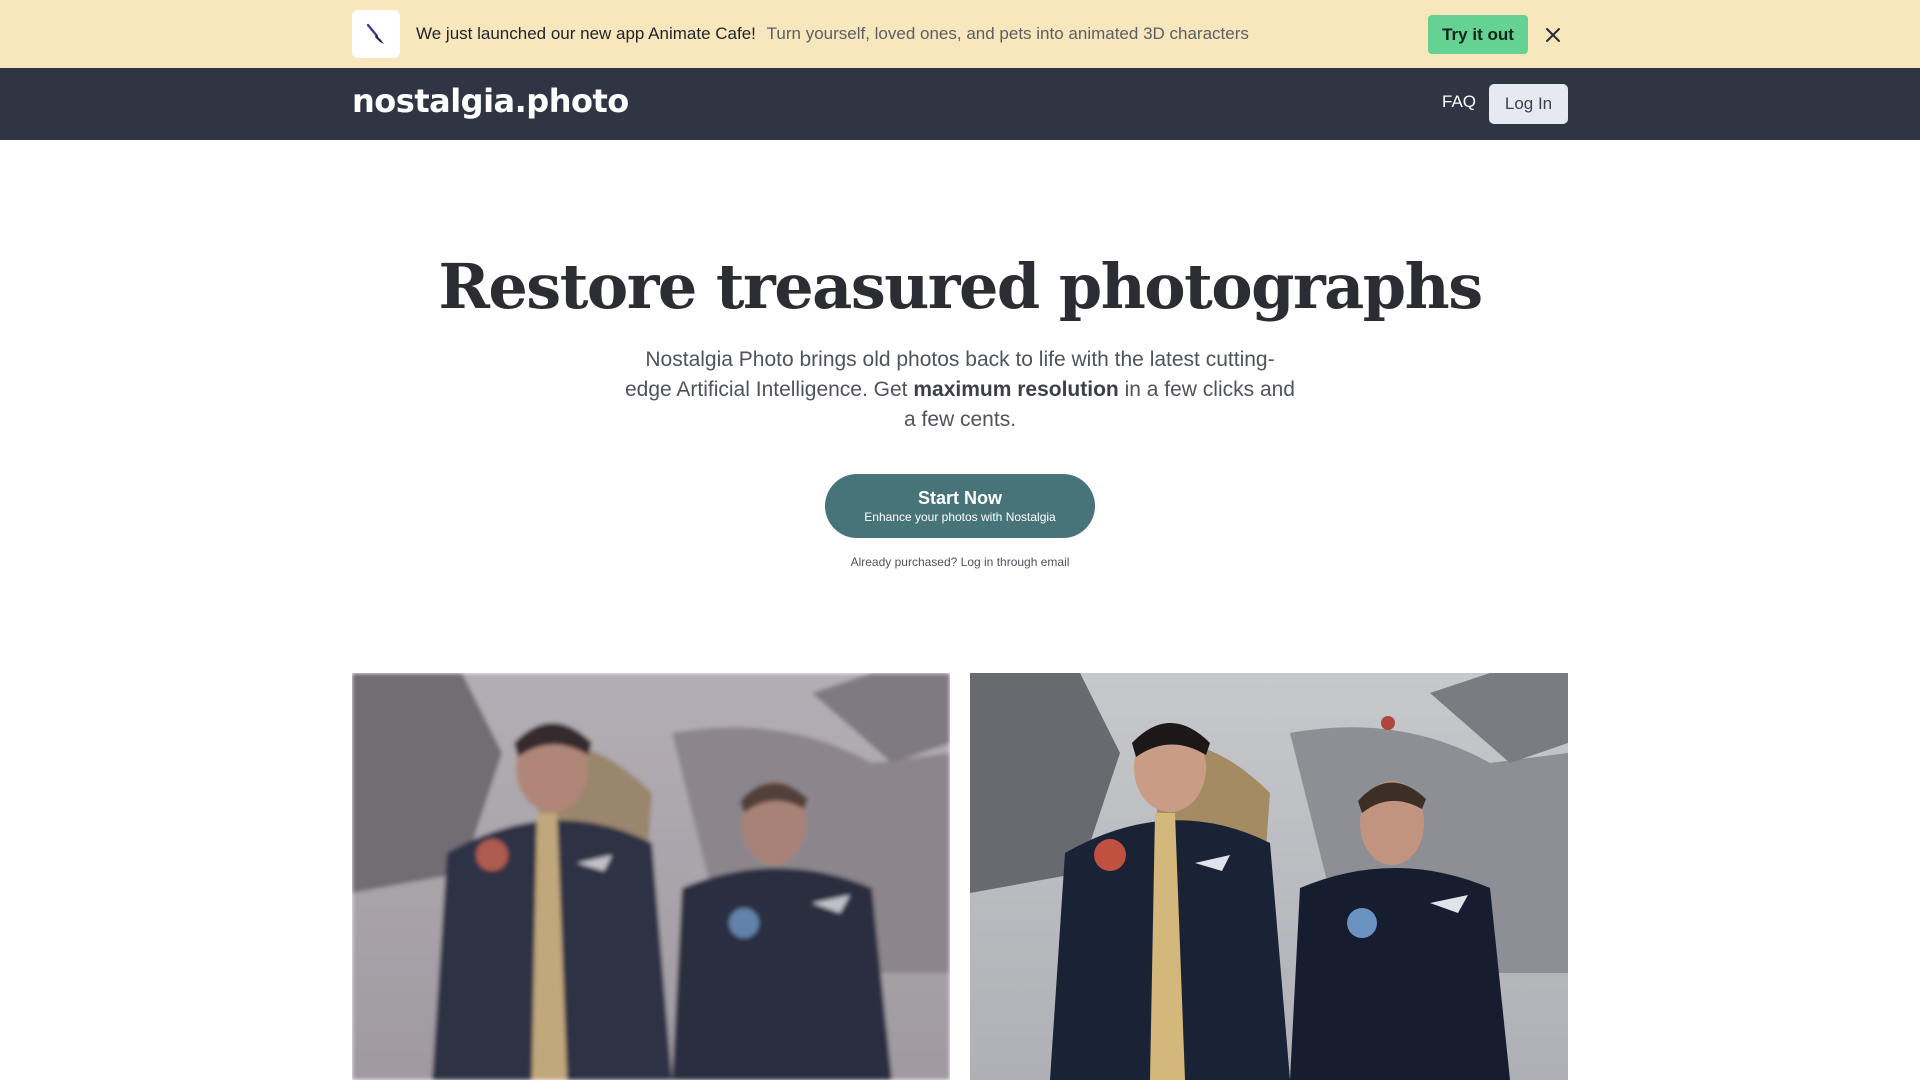 This screenshot has height=1080, width=1920. I want to click on site-header: nostalgia.photo FAQ Log In, so click(960, 104).